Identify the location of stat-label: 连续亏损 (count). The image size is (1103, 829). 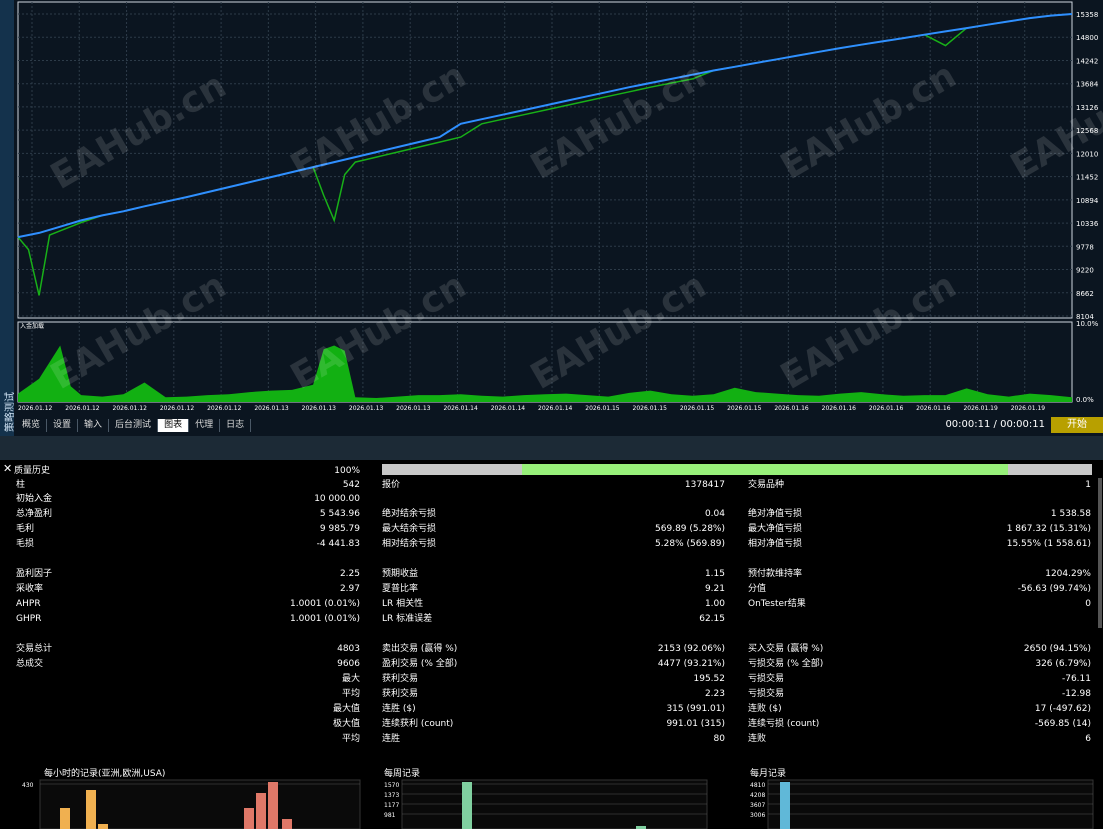
(784, 724).